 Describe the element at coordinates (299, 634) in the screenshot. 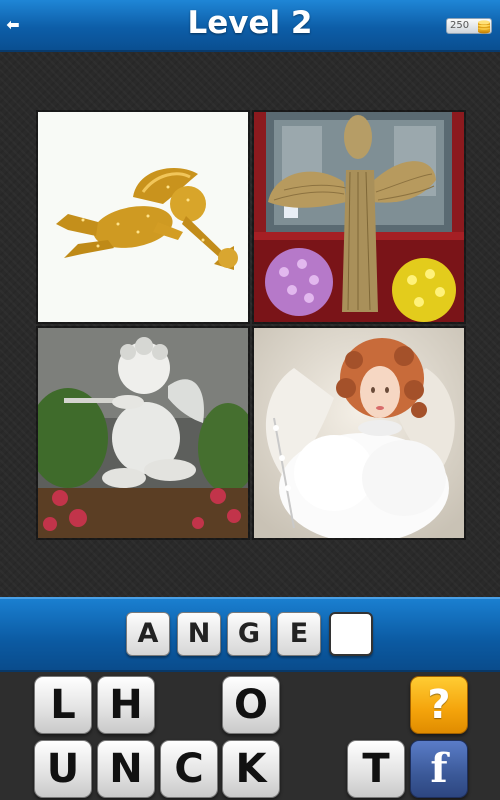

I see `answer-slot-4: E` at that location.